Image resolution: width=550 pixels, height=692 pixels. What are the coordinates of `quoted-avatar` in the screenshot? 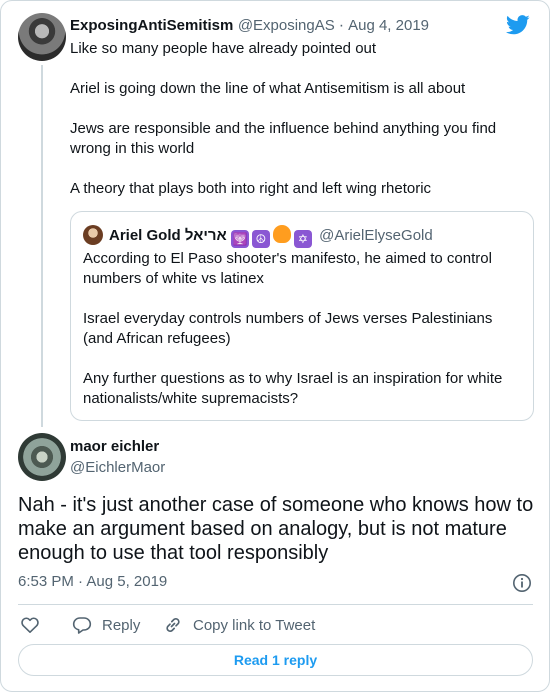 It's located at (93, 235).